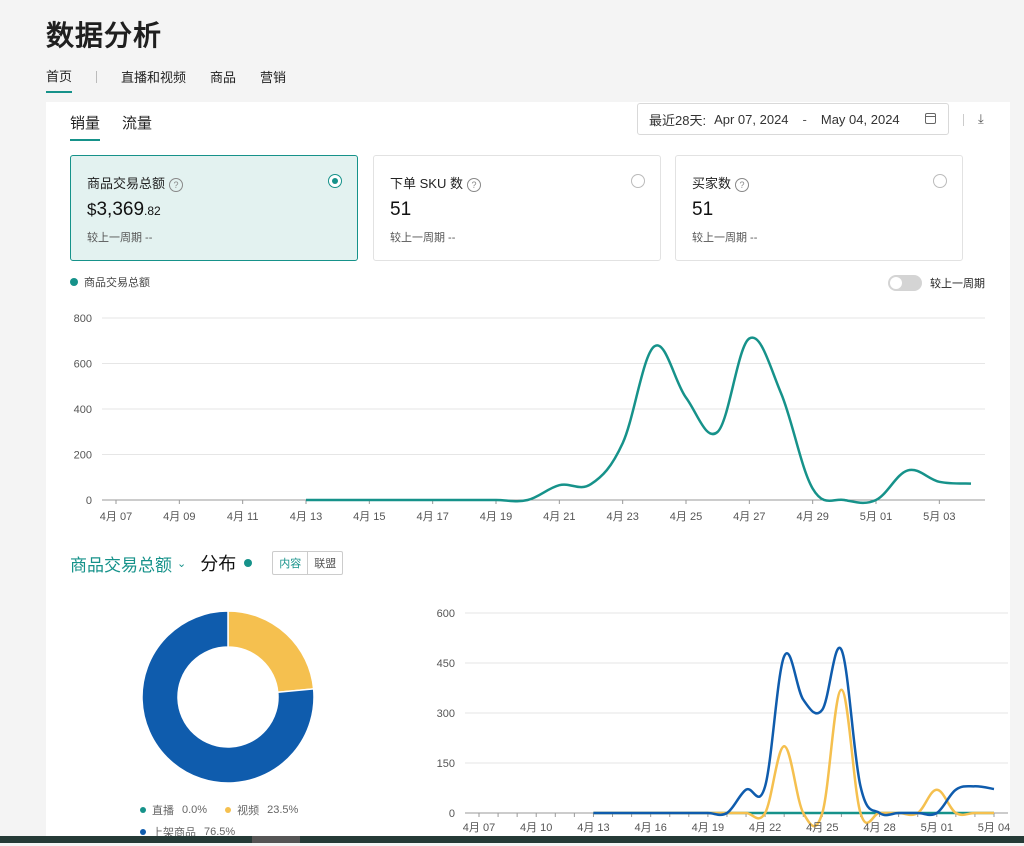 The image size is (1024, 846). Describe the element at coordinates (214, 208) in the screenshot. I see `metric-card-gmv: 商品交易总额? $3,369.82 较上一周期 --` at that location.